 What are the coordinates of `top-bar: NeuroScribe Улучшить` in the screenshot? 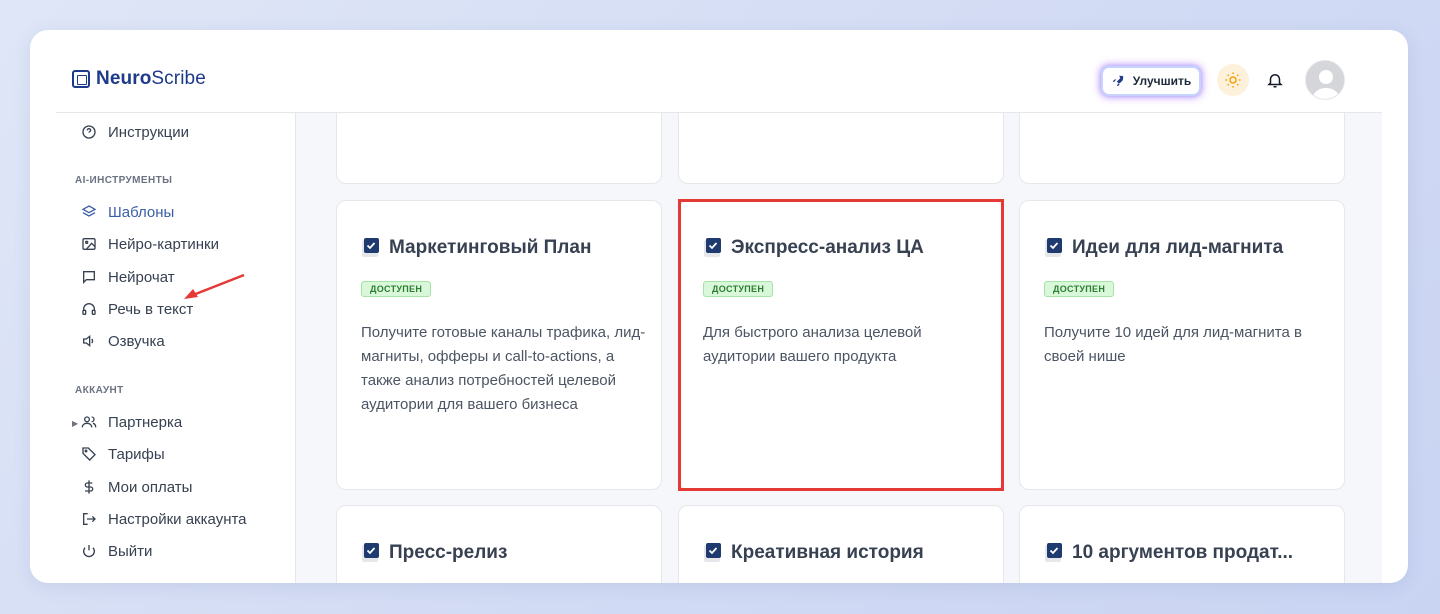 It's located at (719, 71).